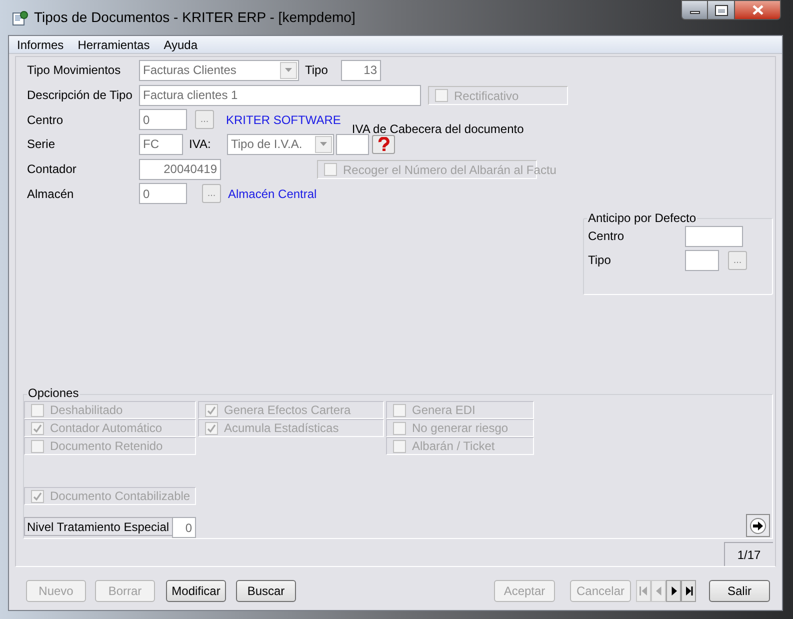 The width and height of the screenshot is (793, 619). What do you see at coordinates (283, 119) in the screenshot?
I see `centro-name-link: KRITER SOFTWARE` at bounding box center [283, 119].